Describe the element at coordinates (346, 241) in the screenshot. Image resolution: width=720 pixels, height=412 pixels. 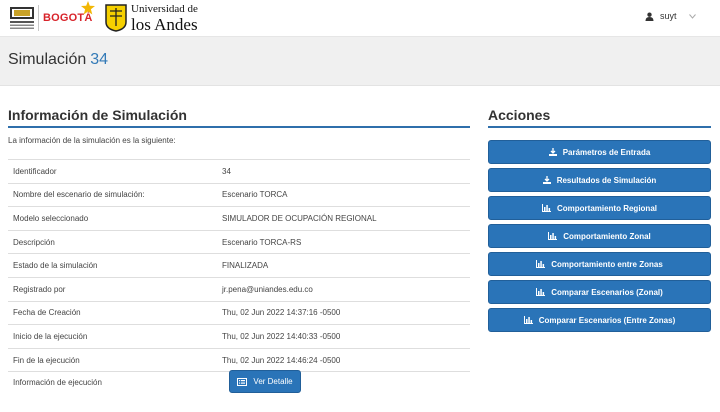
I see `row-value: Escenario TORCA-RS` at that location.